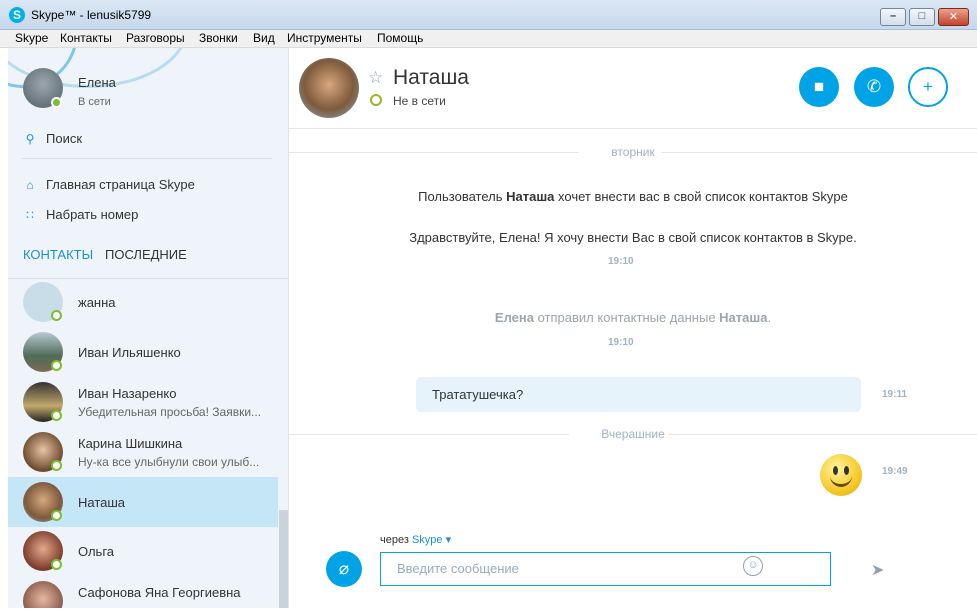 The image size is (977, 616). I want to click on menu-calls: Звонки, so click(218, 38).